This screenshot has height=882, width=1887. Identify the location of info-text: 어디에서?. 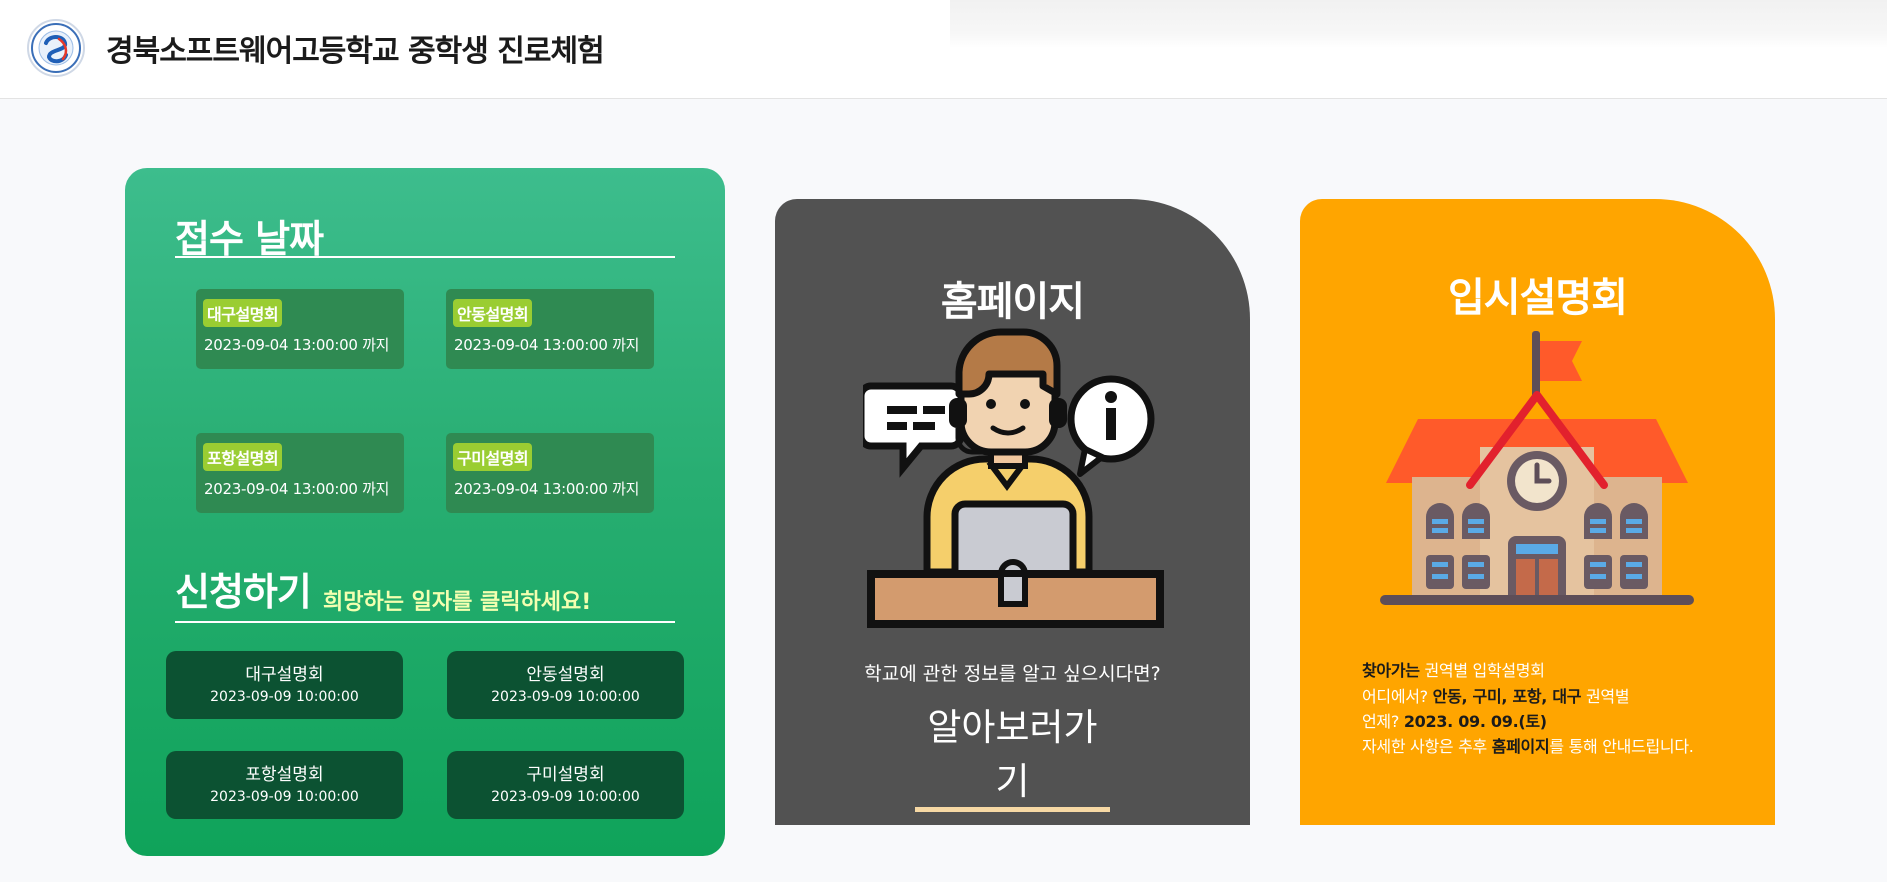
(1397, 696).